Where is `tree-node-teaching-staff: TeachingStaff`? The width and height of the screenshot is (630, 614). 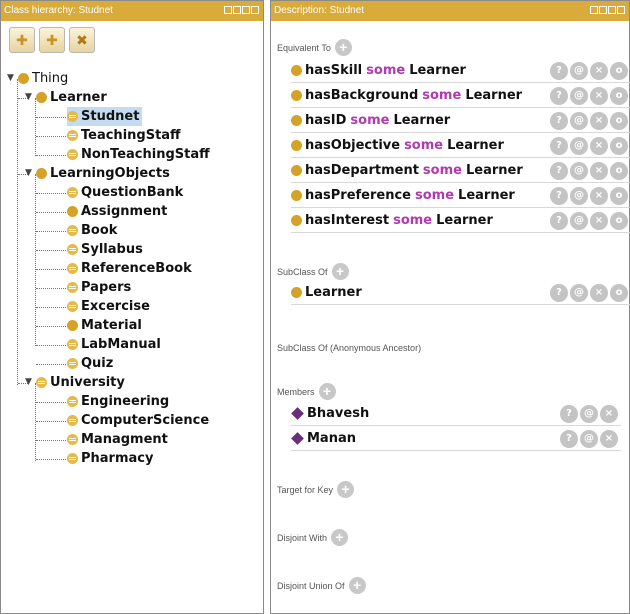
tree-node-teaching-staff: TeachingStaff is located at coordinates (124, 135).